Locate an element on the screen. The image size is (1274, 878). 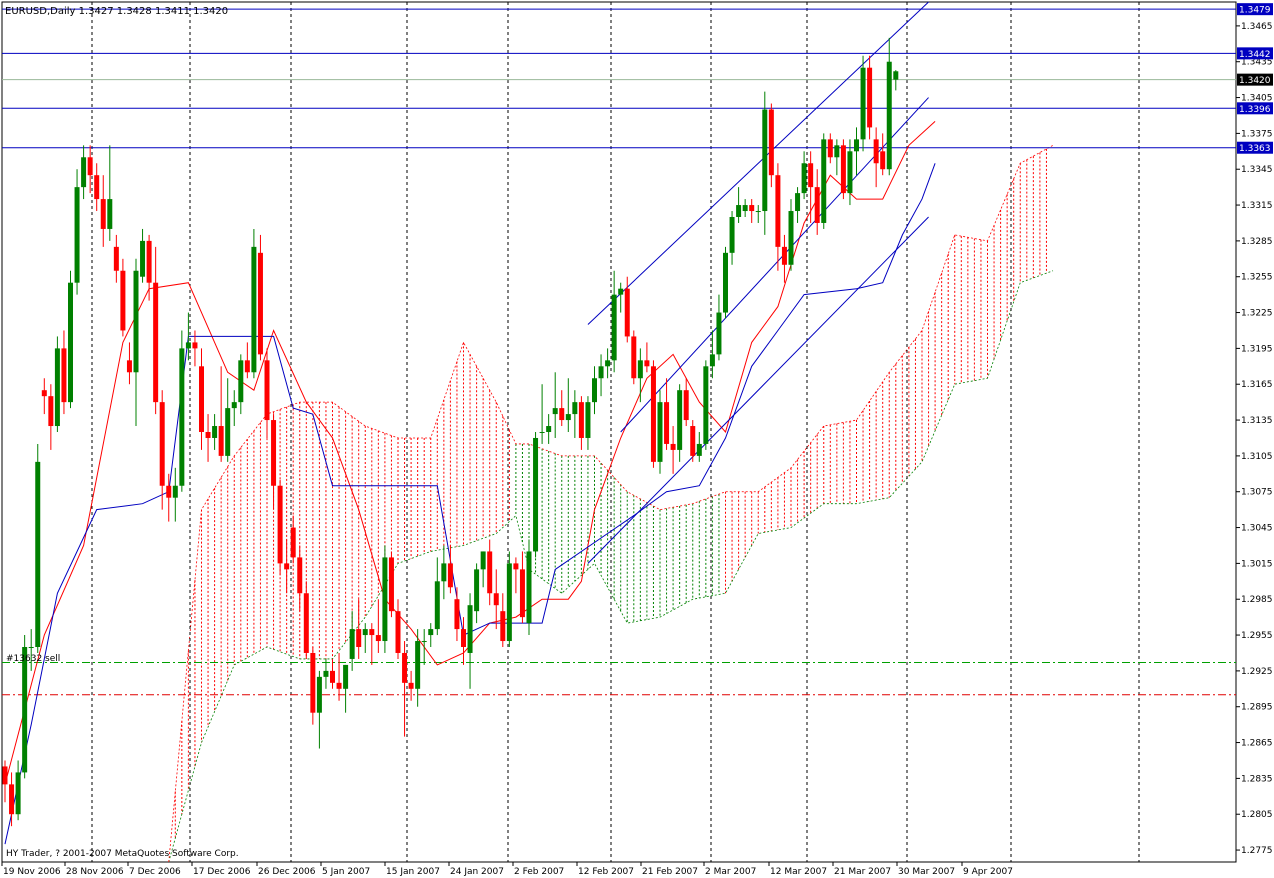
price-level-label: 1.3363 is located at coordinates (1255, 149).